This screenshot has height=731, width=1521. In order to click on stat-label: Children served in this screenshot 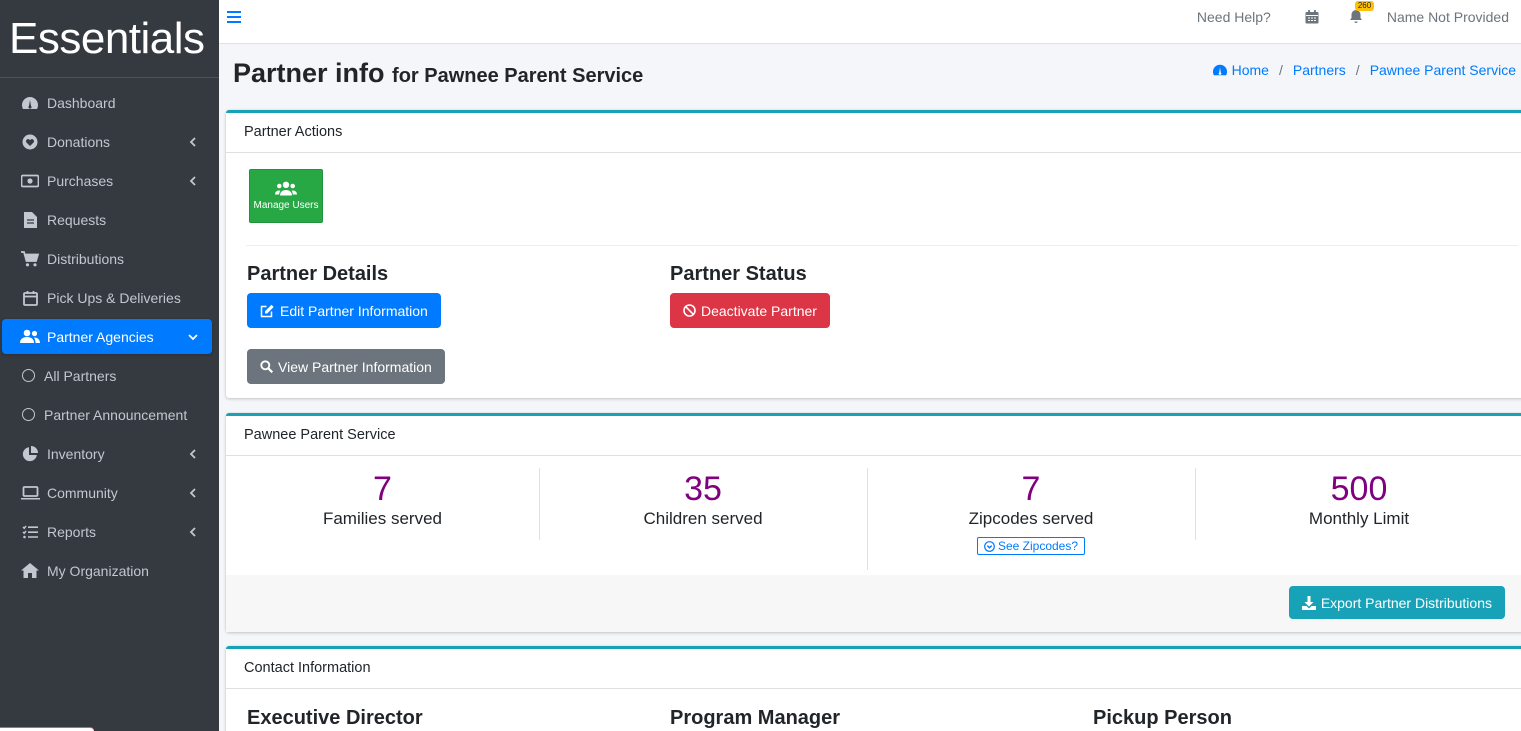, I will do `click(703, 518)`.